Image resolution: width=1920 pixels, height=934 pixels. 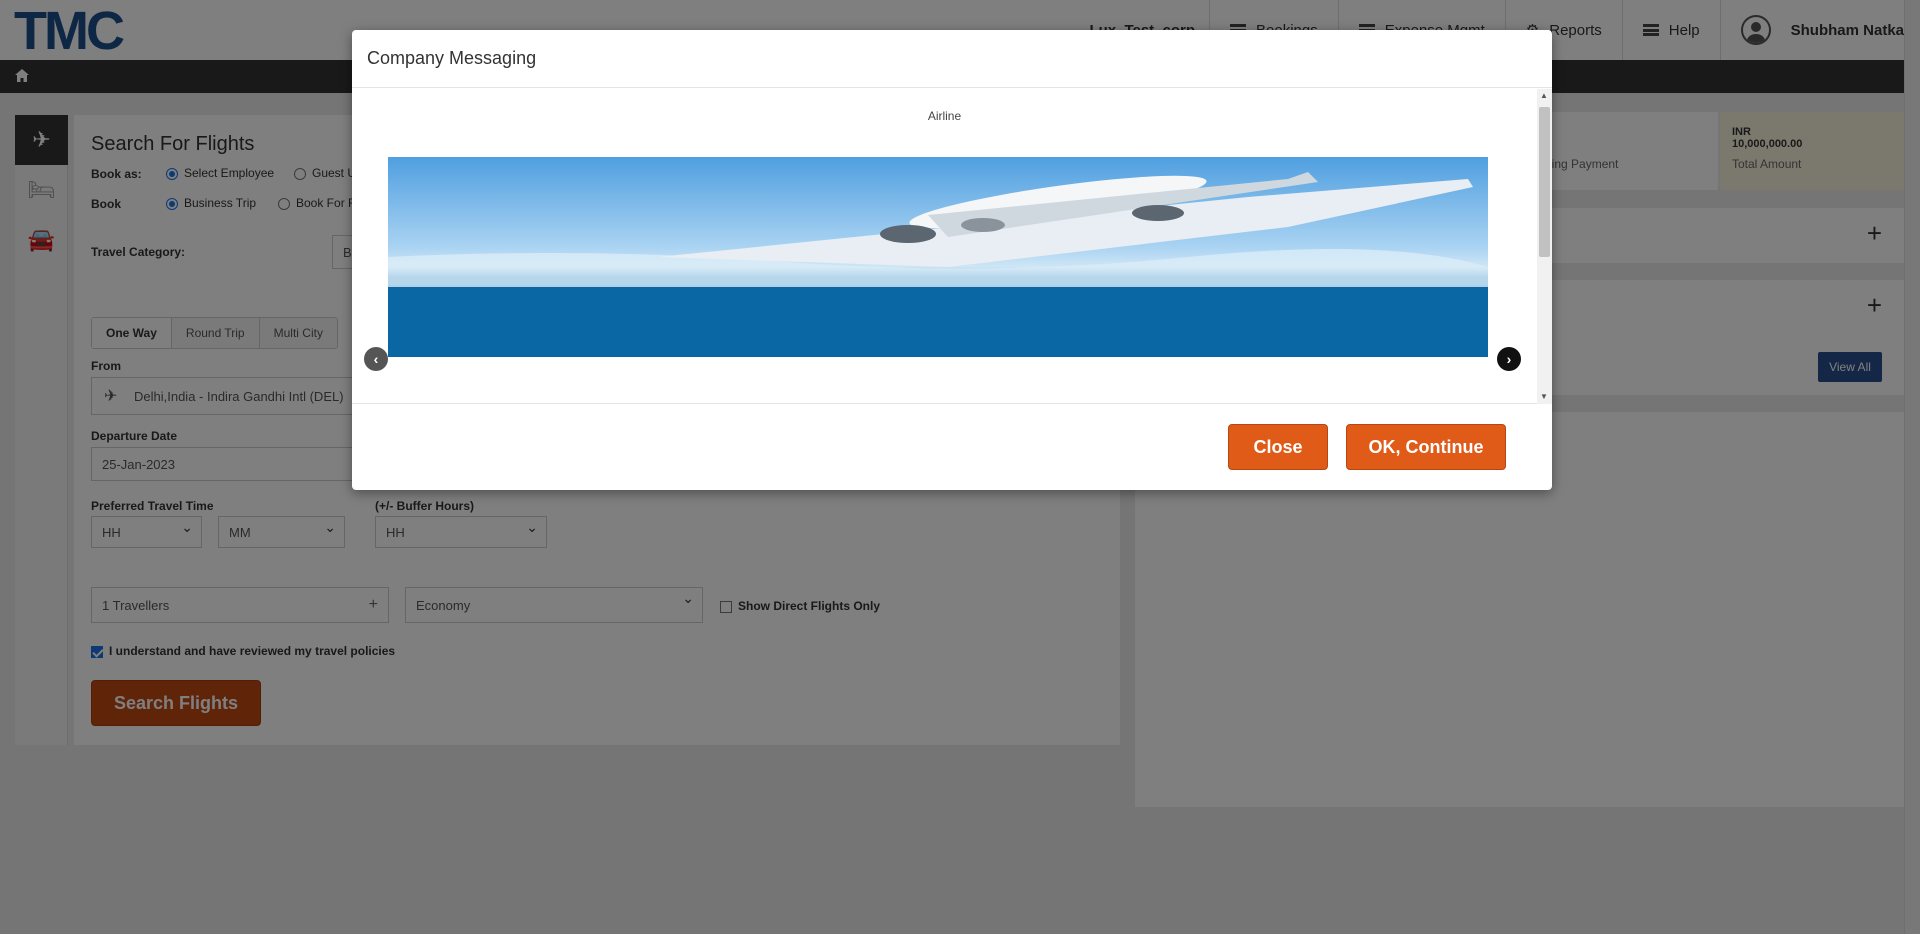 What do you see at coordinates (1544, 182) in the screenshot?
I see `scroll-thumb` at bounding box center [1544, 182].